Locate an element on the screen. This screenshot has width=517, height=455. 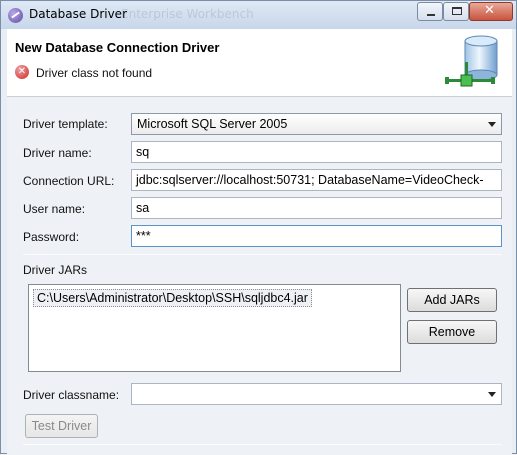
divider is located at coordinates (262, 254).